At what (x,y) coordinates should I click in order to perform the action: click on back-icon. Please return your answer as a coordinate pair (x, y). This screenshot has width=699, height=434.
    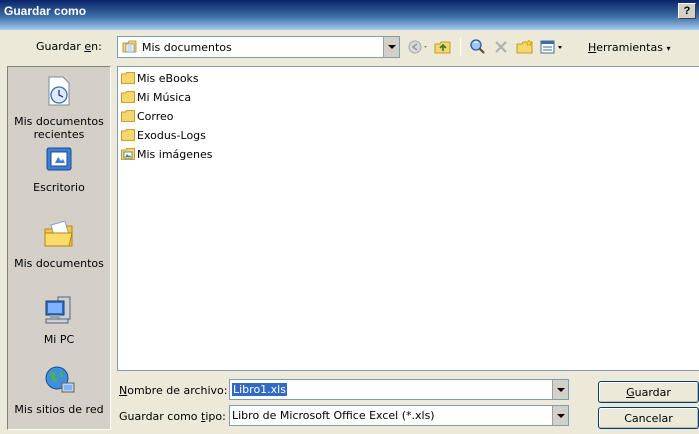
    Looking at the image, I should click on (419, 47).